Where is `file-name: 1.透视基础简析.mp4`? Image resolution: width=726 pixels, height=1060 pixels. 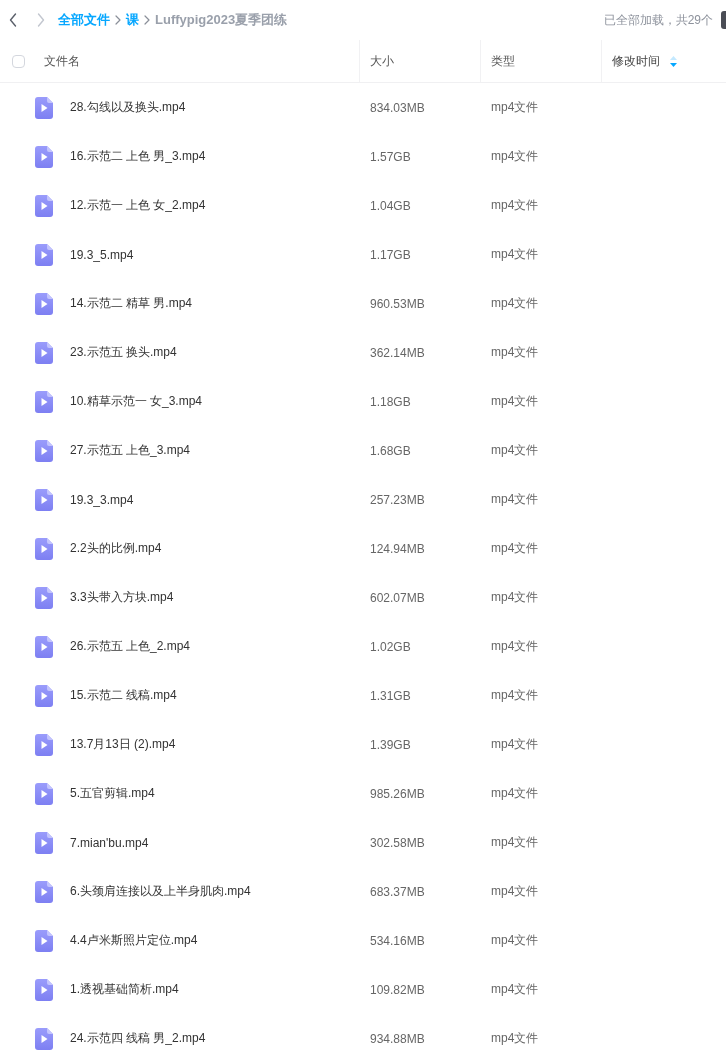 file-name: 1.透视基础简析.mp4 is located at coordinates (124, 989).